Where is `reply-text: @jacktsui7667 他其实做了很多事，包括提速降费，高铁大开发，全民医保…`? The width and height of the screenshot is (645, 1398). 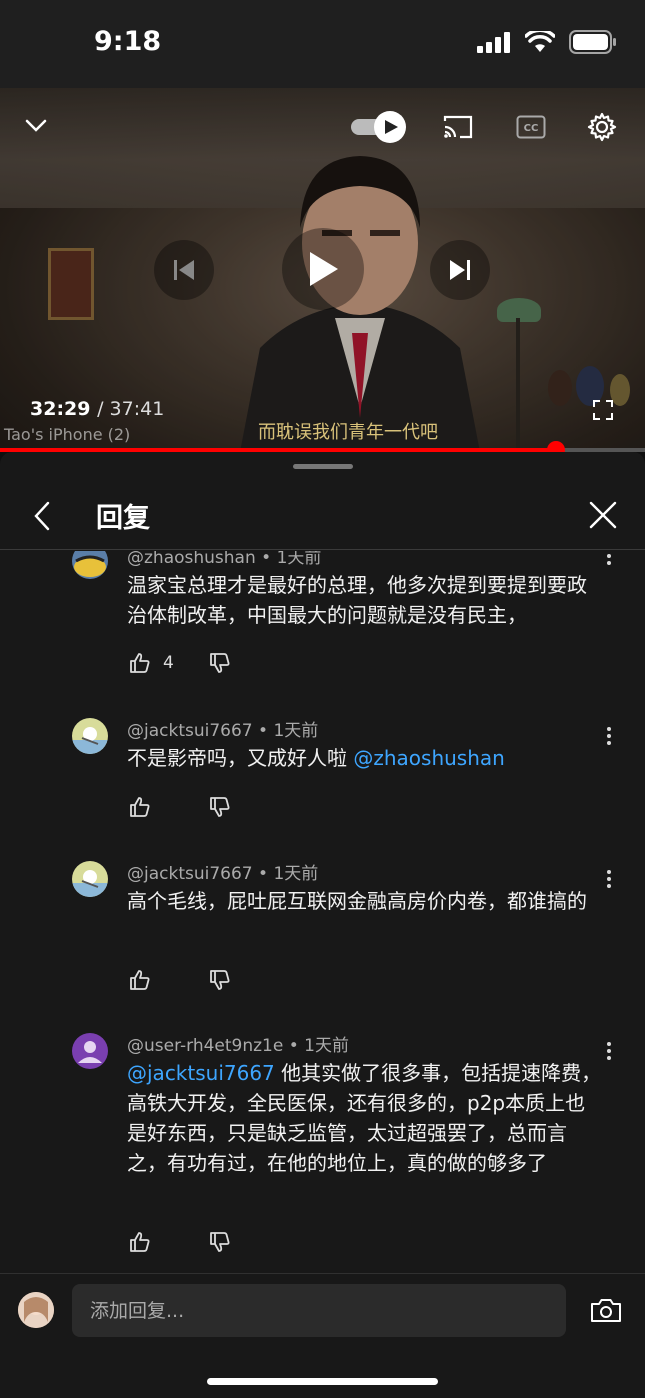
reply-text: @jacktsui7667 他其实做了很多事，包括提速降费，高铁大开发，全民医保… is located at coordinates (364, 1118).